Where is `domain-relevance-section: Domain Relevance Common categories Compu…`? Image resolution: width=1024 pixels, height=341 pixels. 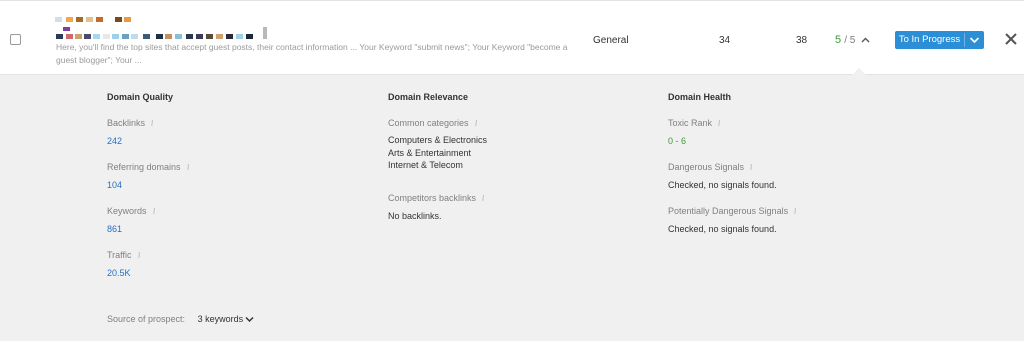
domain-relevance-section: Domain Relevance Common categories Compu… is located at coordinates (518, 164).